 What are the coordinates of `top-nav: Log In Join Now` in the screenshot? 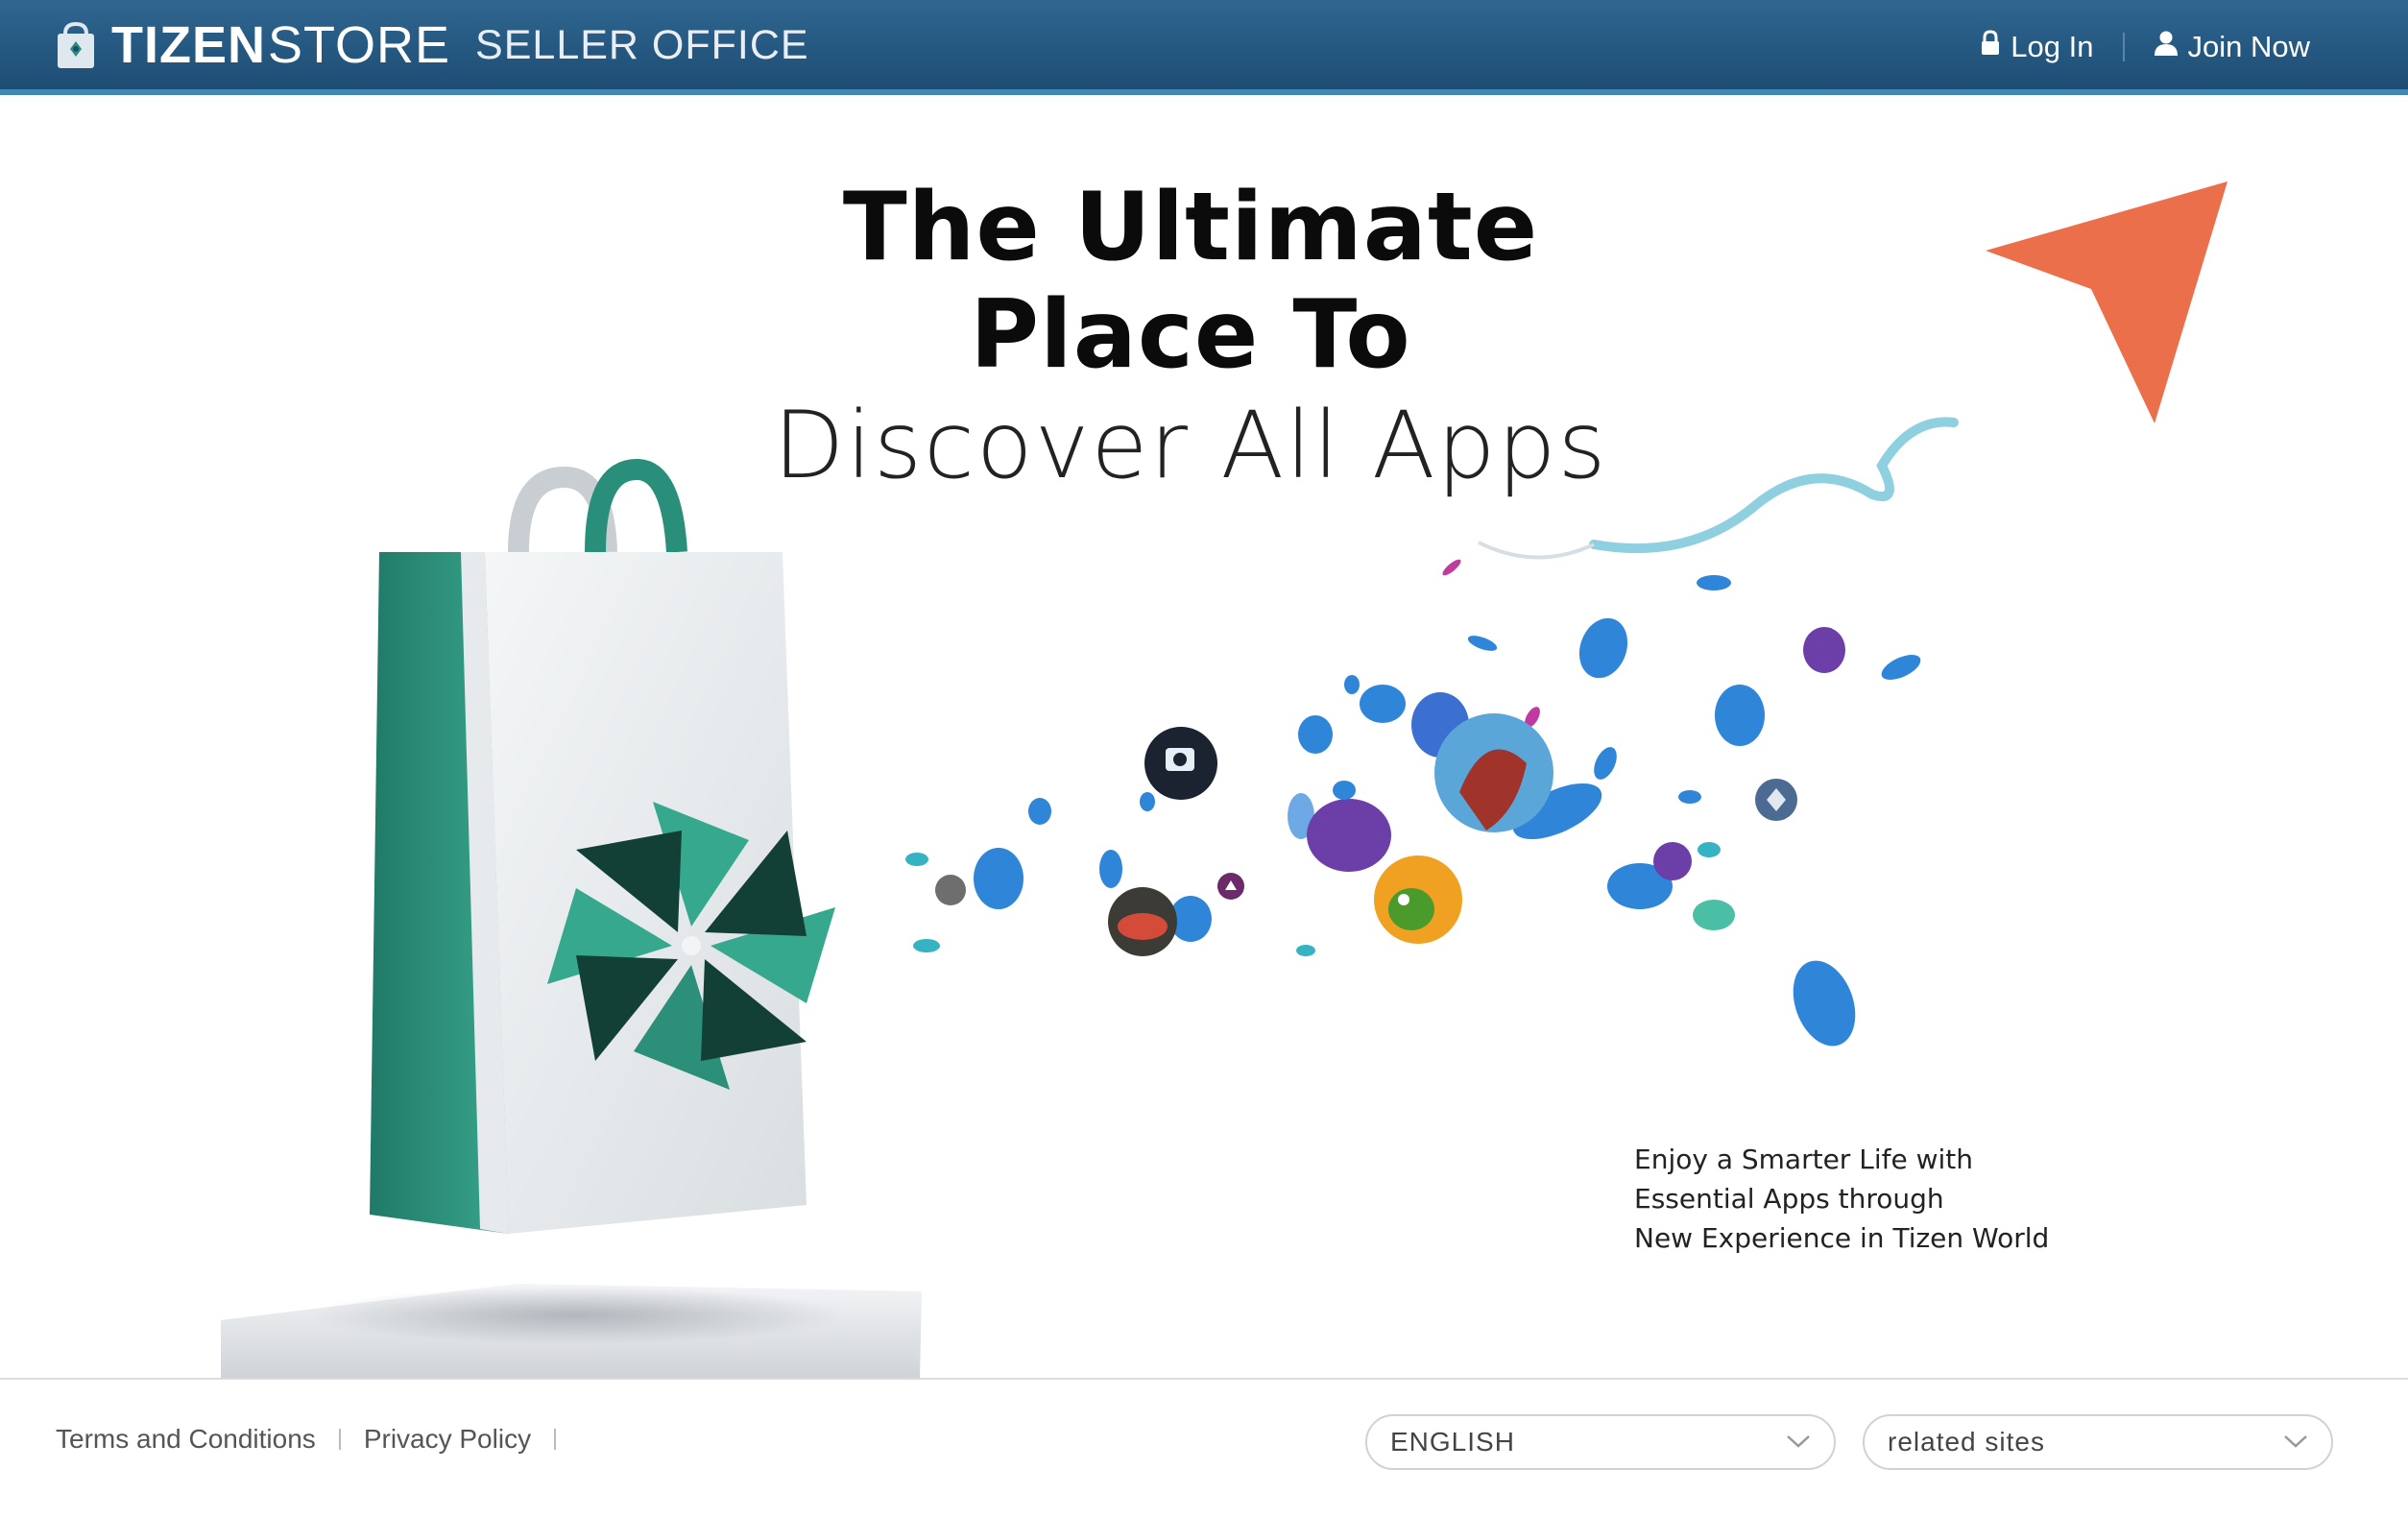 It's located at (2145, 47).